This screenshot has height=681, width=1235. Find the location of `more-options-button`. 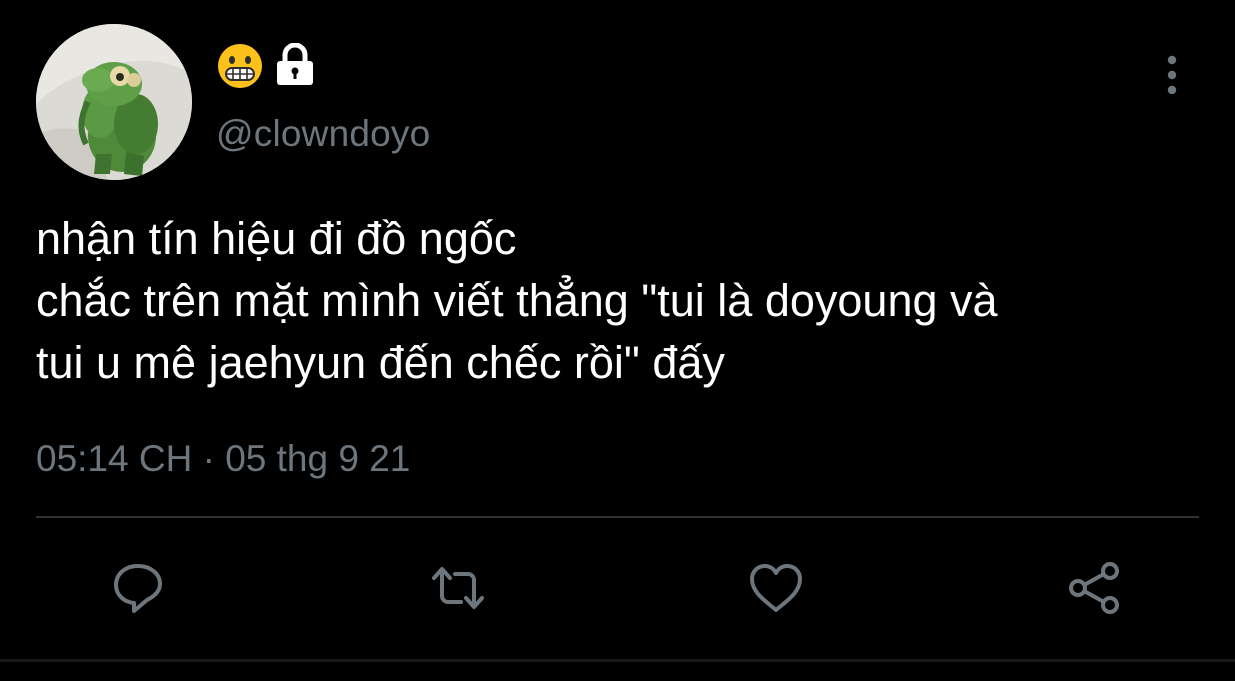

more-options-button is located at coordinates (1172, 75).